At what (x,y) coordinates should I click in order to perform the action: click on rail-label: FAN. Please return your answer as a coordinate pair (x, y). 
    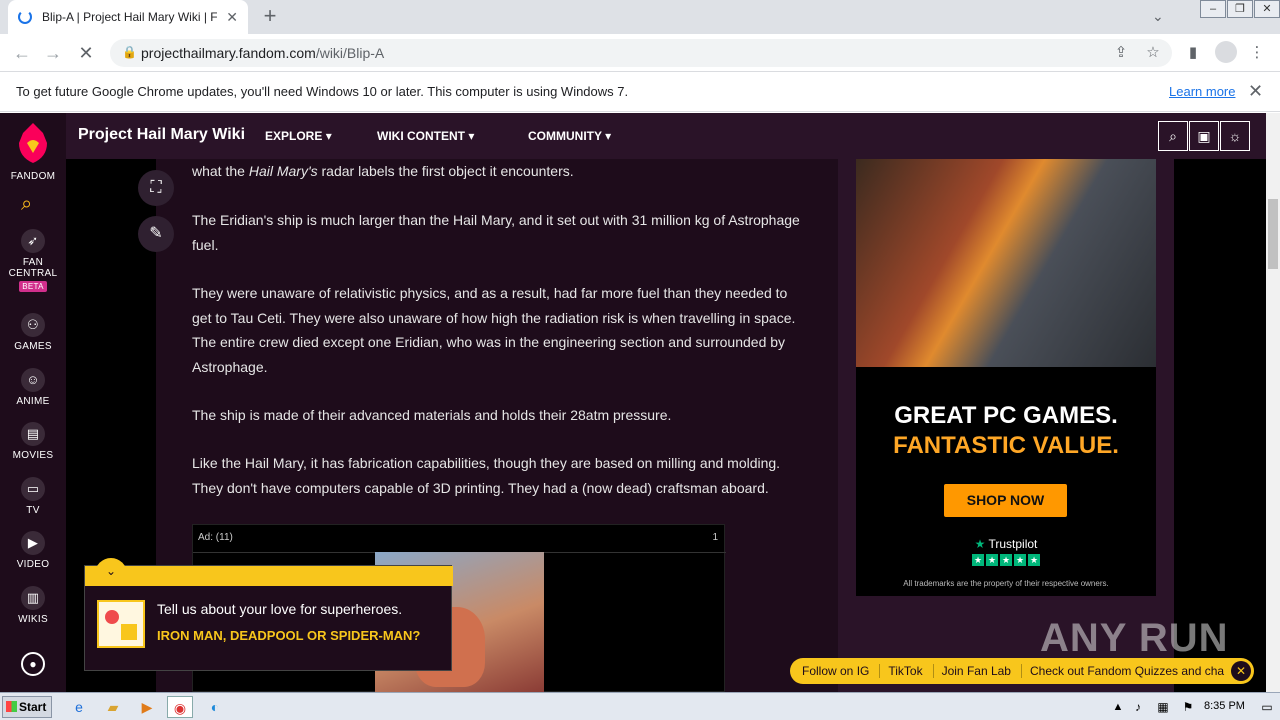
    Looking at the image, I should click on (33, 262).